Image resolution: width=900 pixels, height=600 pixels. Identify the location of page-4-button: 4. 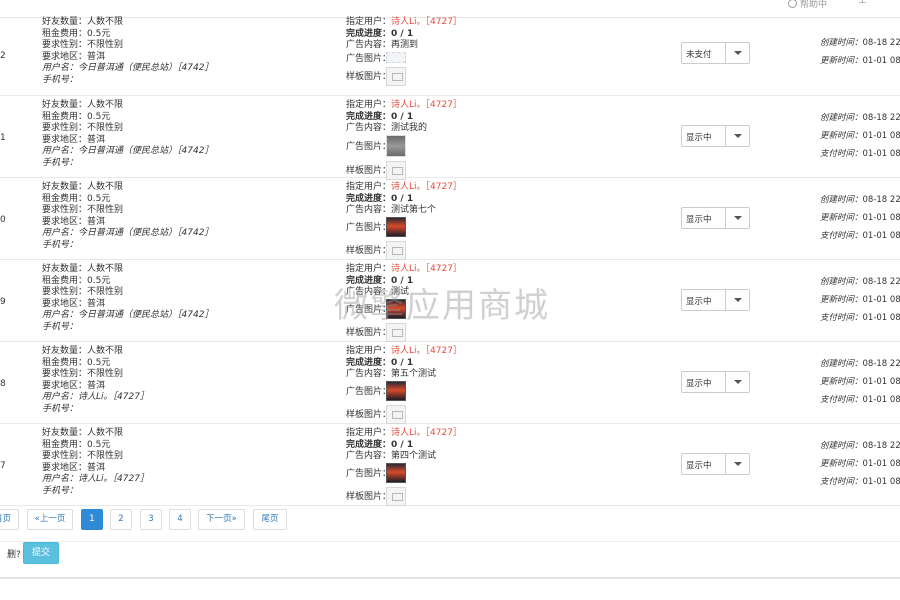
(180, 519).